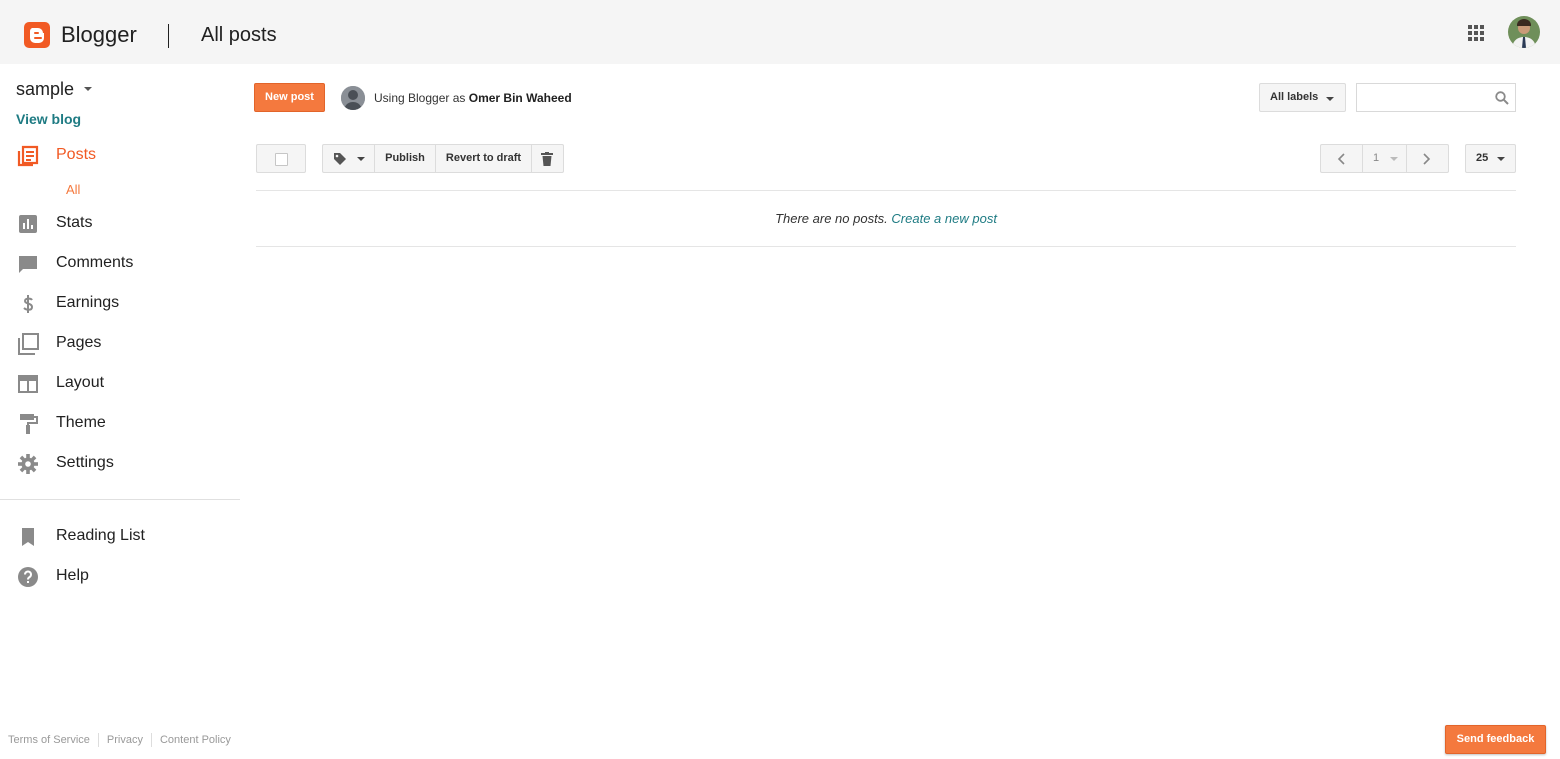 The height and width of the screenshot is (759, 1560). What do you see at coordinates (120, 463) in the screenshot?
I see `sidebar-item-settings: Settings` at bounding box center [120, 463].